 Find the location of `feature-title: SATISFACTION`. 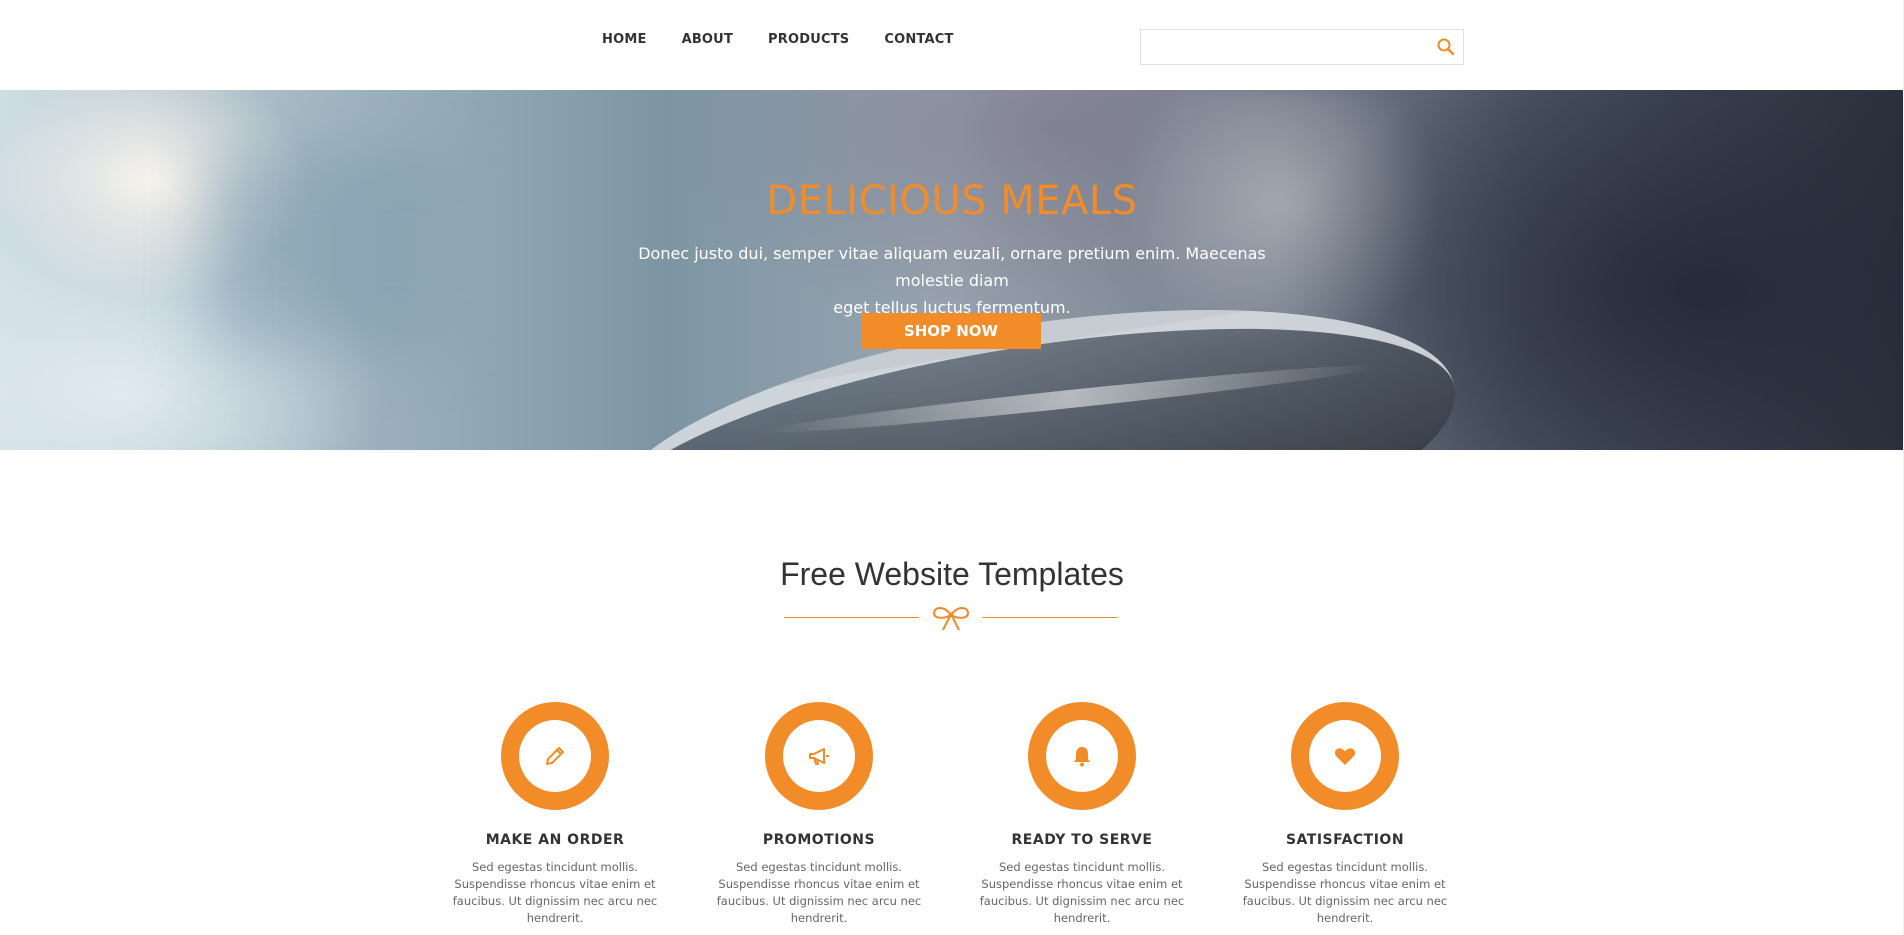

feature-title: SATISFACTION is located at coordinates (1345, 840).